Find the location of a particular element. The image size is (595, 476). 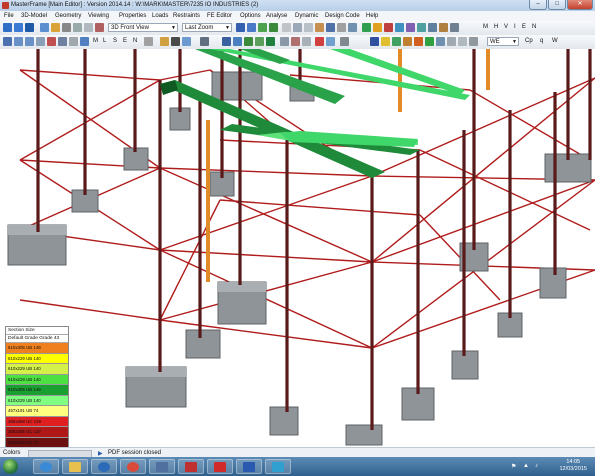

filter-icon is located at coordinates (164, 41).